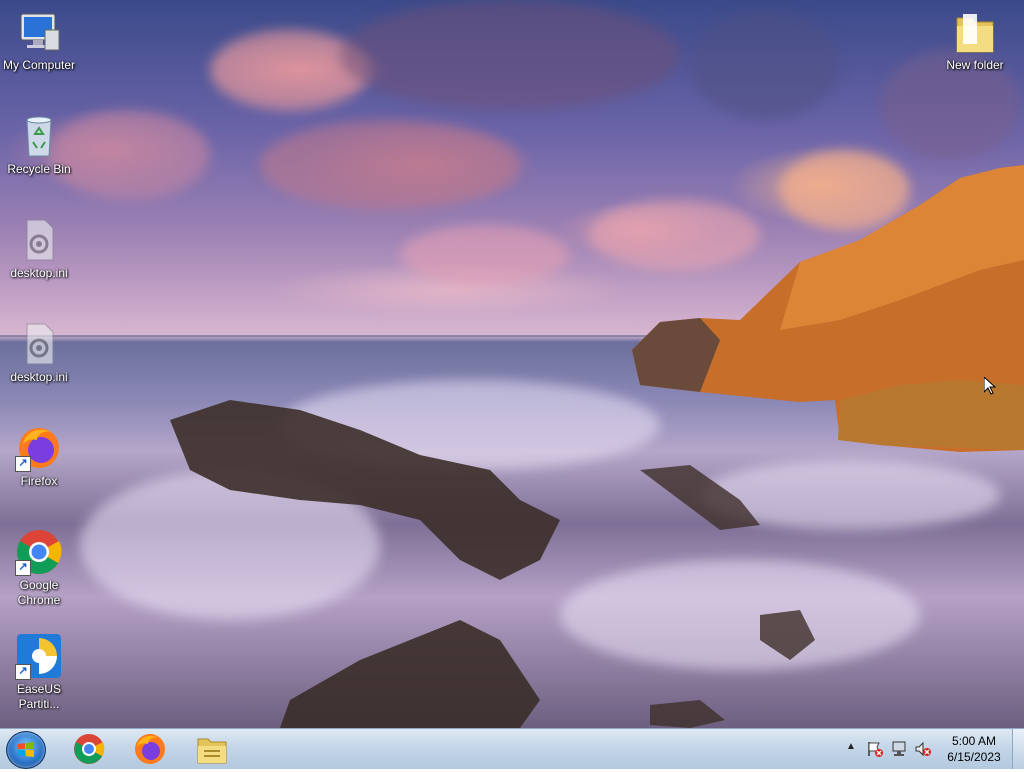  What do you see at coordinates (875, 749) in the screenshot?
I see `action-center-flag-icon` at bounding box center [875, 749].